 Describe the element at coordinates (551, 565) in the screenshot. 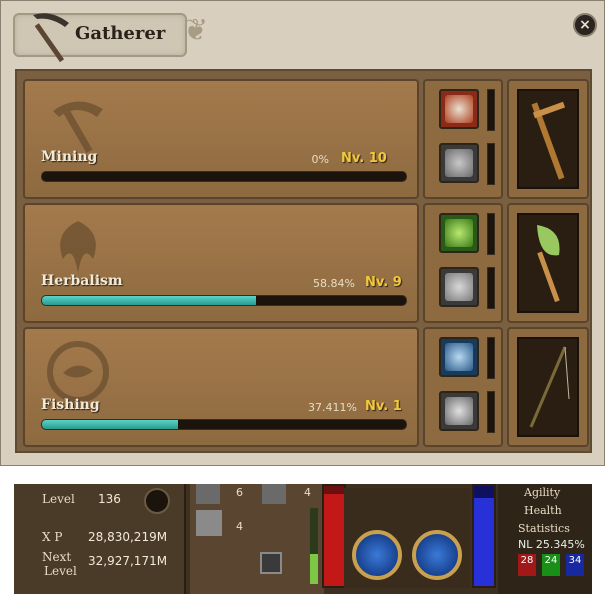

I see `potion-green: 24` at that location.